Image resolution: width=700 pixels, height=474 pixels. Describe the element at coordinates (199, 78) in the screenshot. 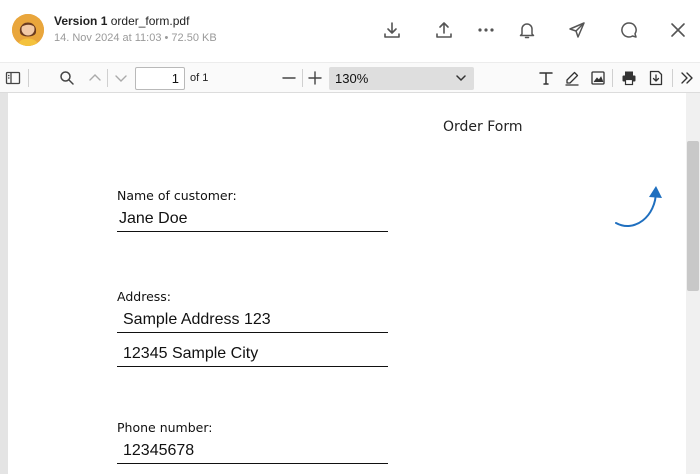

I see `page-count: of 1` at that location.